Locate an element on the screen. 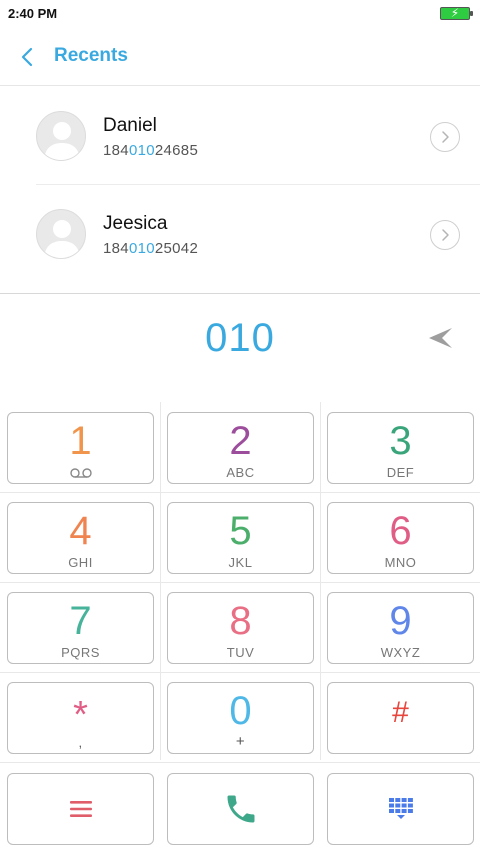 The height and width of the screenshot is (853, 480). voicemail-icon is located at coordinates (81, 473).